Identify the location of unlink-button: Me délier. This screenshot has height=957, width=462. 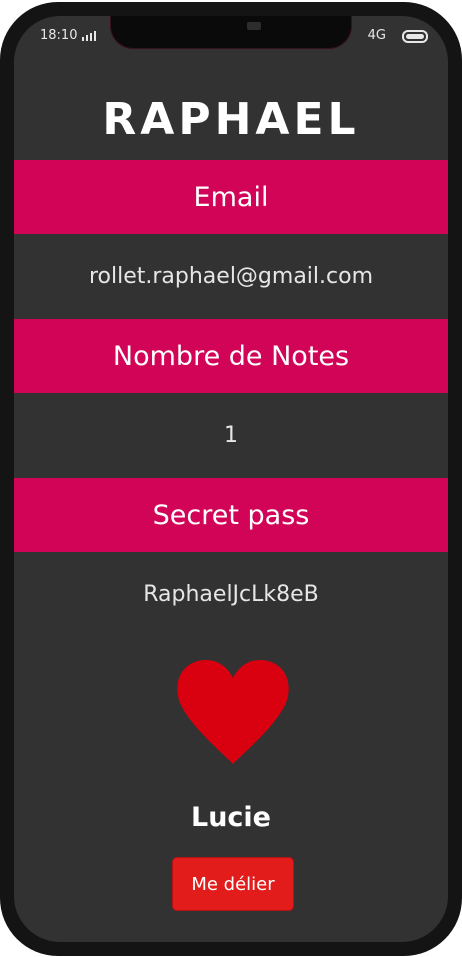
(233, 884).